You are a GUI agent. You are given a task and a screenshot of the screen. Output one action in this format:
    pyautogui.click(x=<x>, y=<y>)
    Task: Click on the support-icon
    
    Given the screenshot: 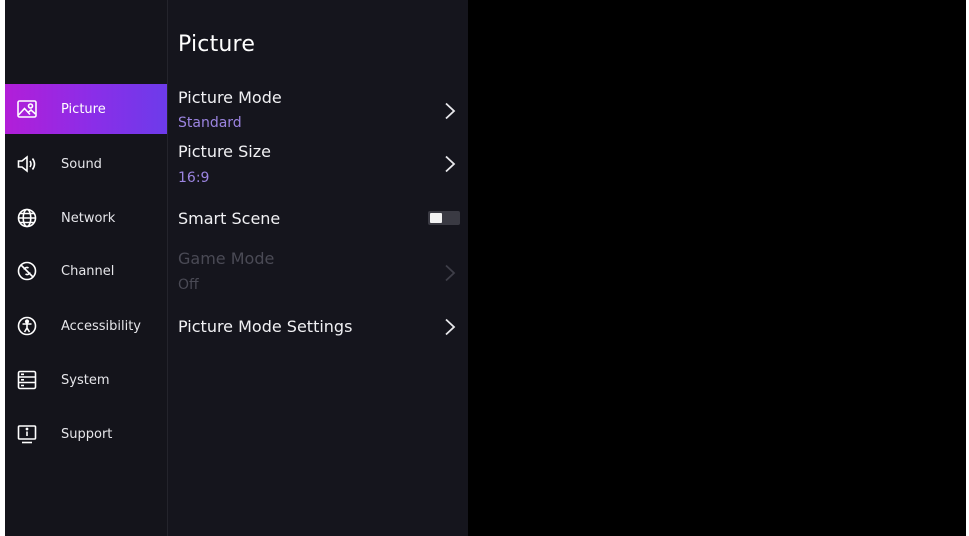 What is the action you would take?
    pyautogui.click(x=27, y=434)
    